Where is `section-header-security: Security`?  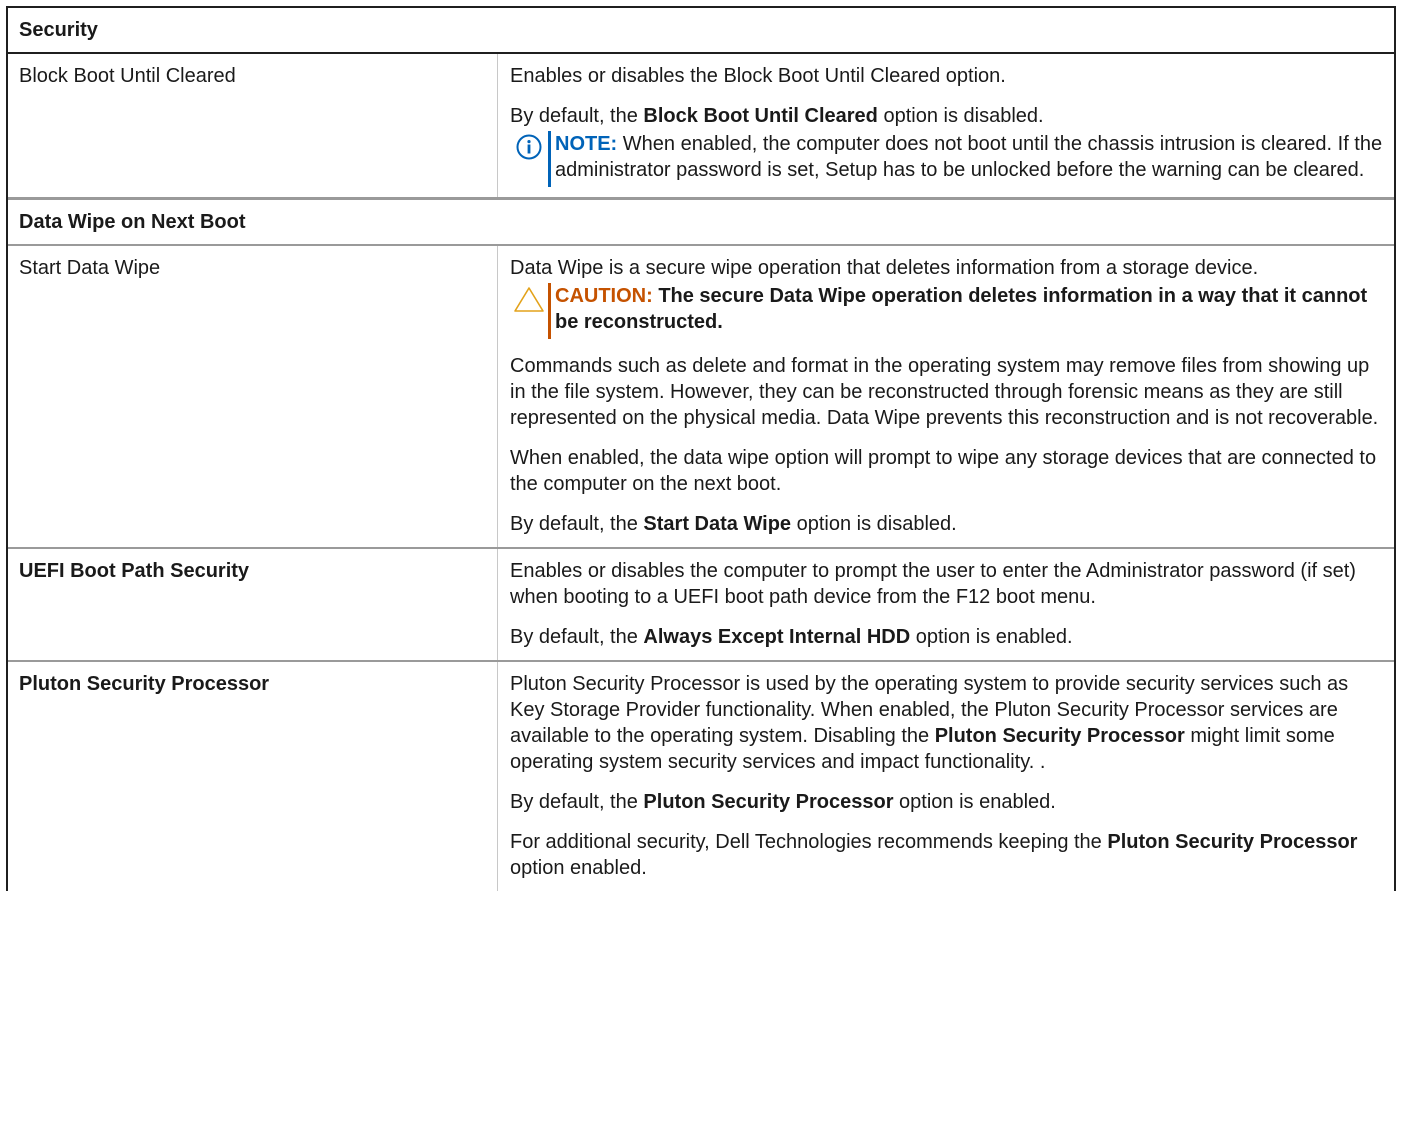 section-header-security: Security is located at coordinates (701, 31).